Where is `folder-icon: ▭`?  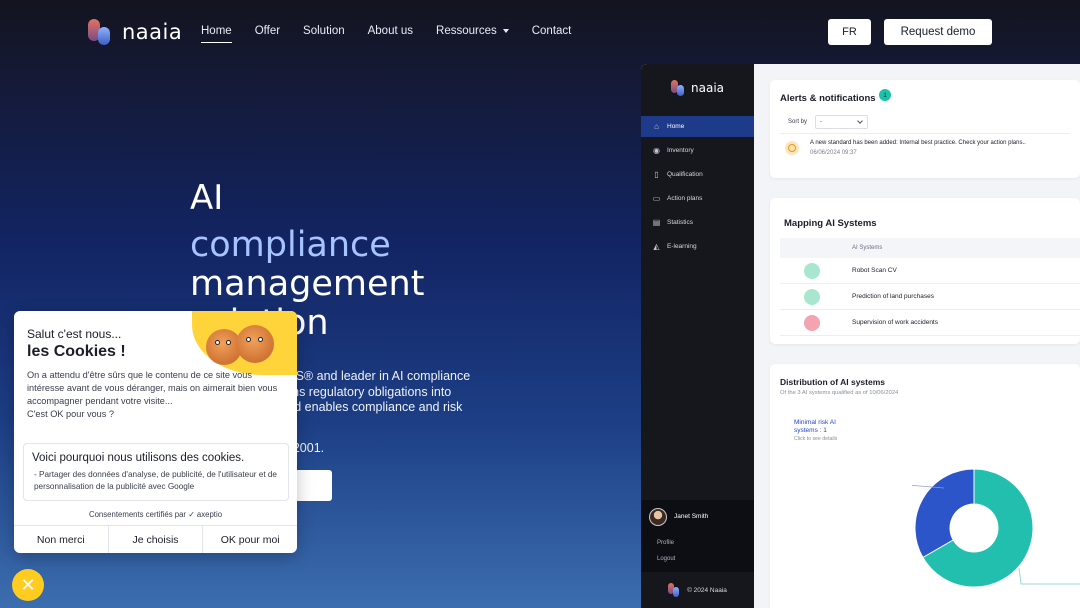 folder-icon: ▭ is located at coordinates (656, 198).